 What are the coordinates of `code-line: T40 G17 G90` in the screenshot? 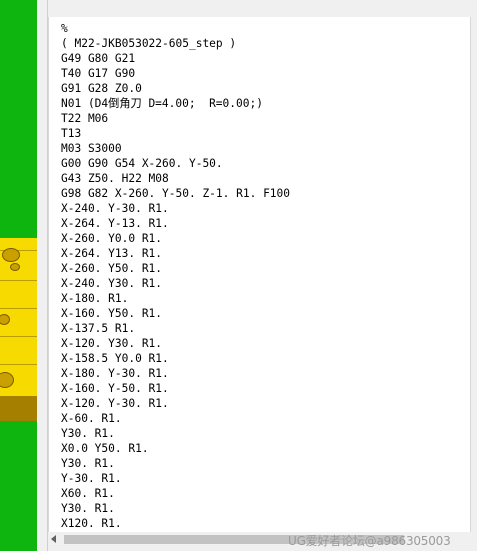 It's located at (98, 73).